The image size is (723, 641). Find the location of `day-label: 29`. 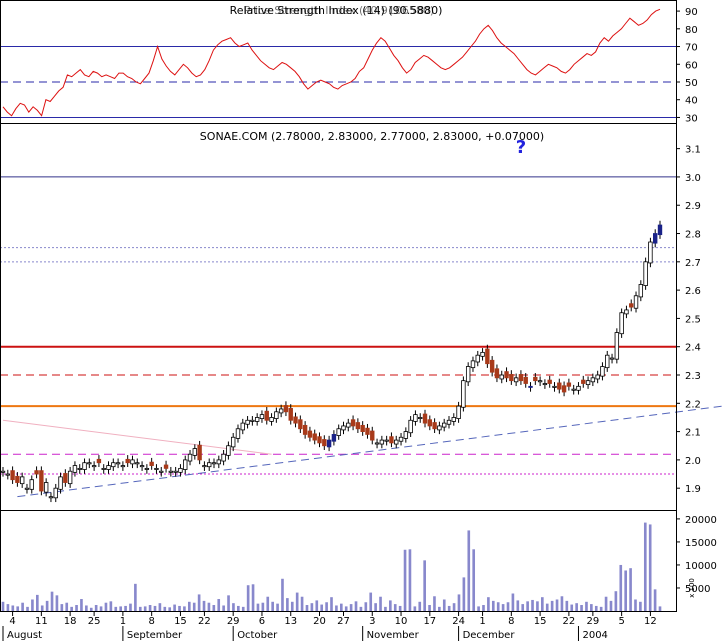

day-label: 29 is located at coordinates (592, 621).